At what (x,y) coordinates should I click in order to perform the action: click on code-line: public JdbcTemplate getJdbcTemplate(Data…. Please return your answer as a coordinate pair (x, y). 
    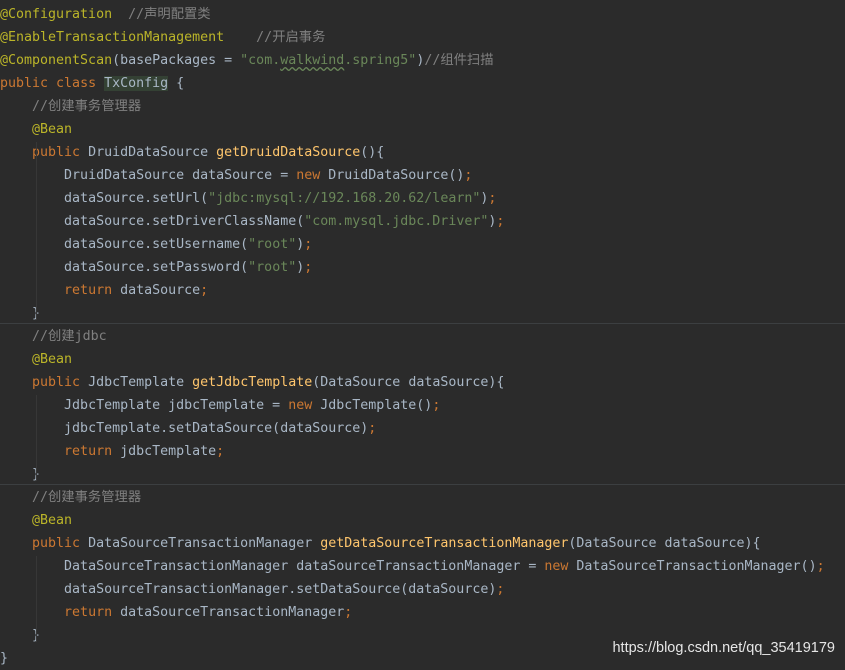
    Looking at the image, I should click on (422, 382).